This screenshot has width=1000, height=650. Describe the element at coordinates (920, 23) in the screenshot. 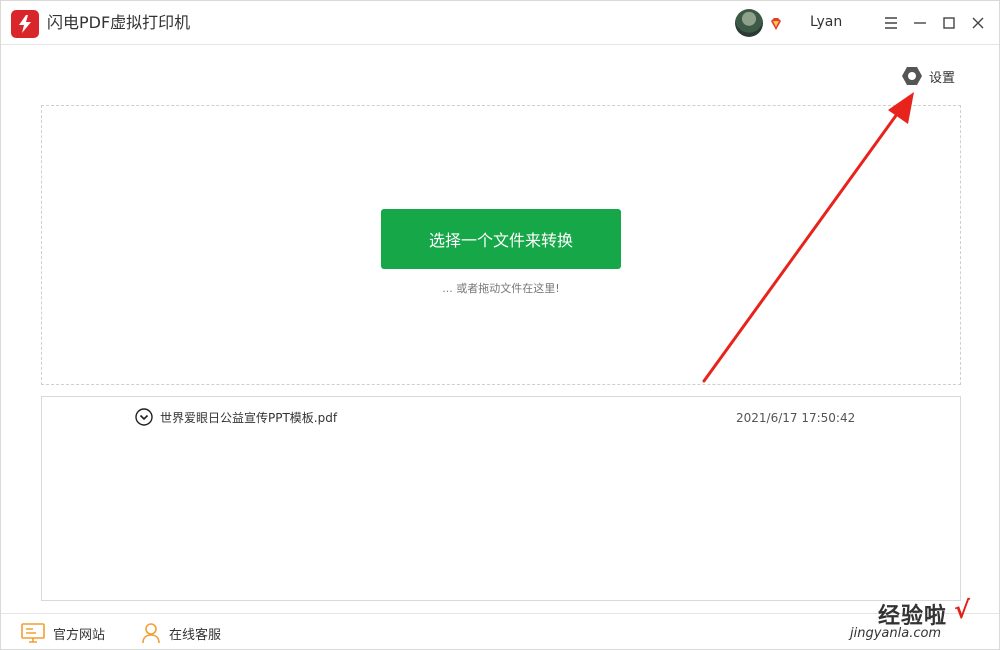

I see `minimize-icon` at that location.